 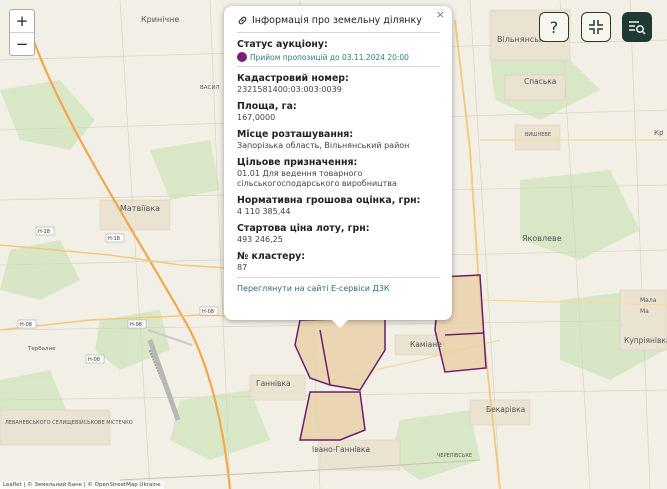 I want to click on popup-tip, so click(x=340, y=323).